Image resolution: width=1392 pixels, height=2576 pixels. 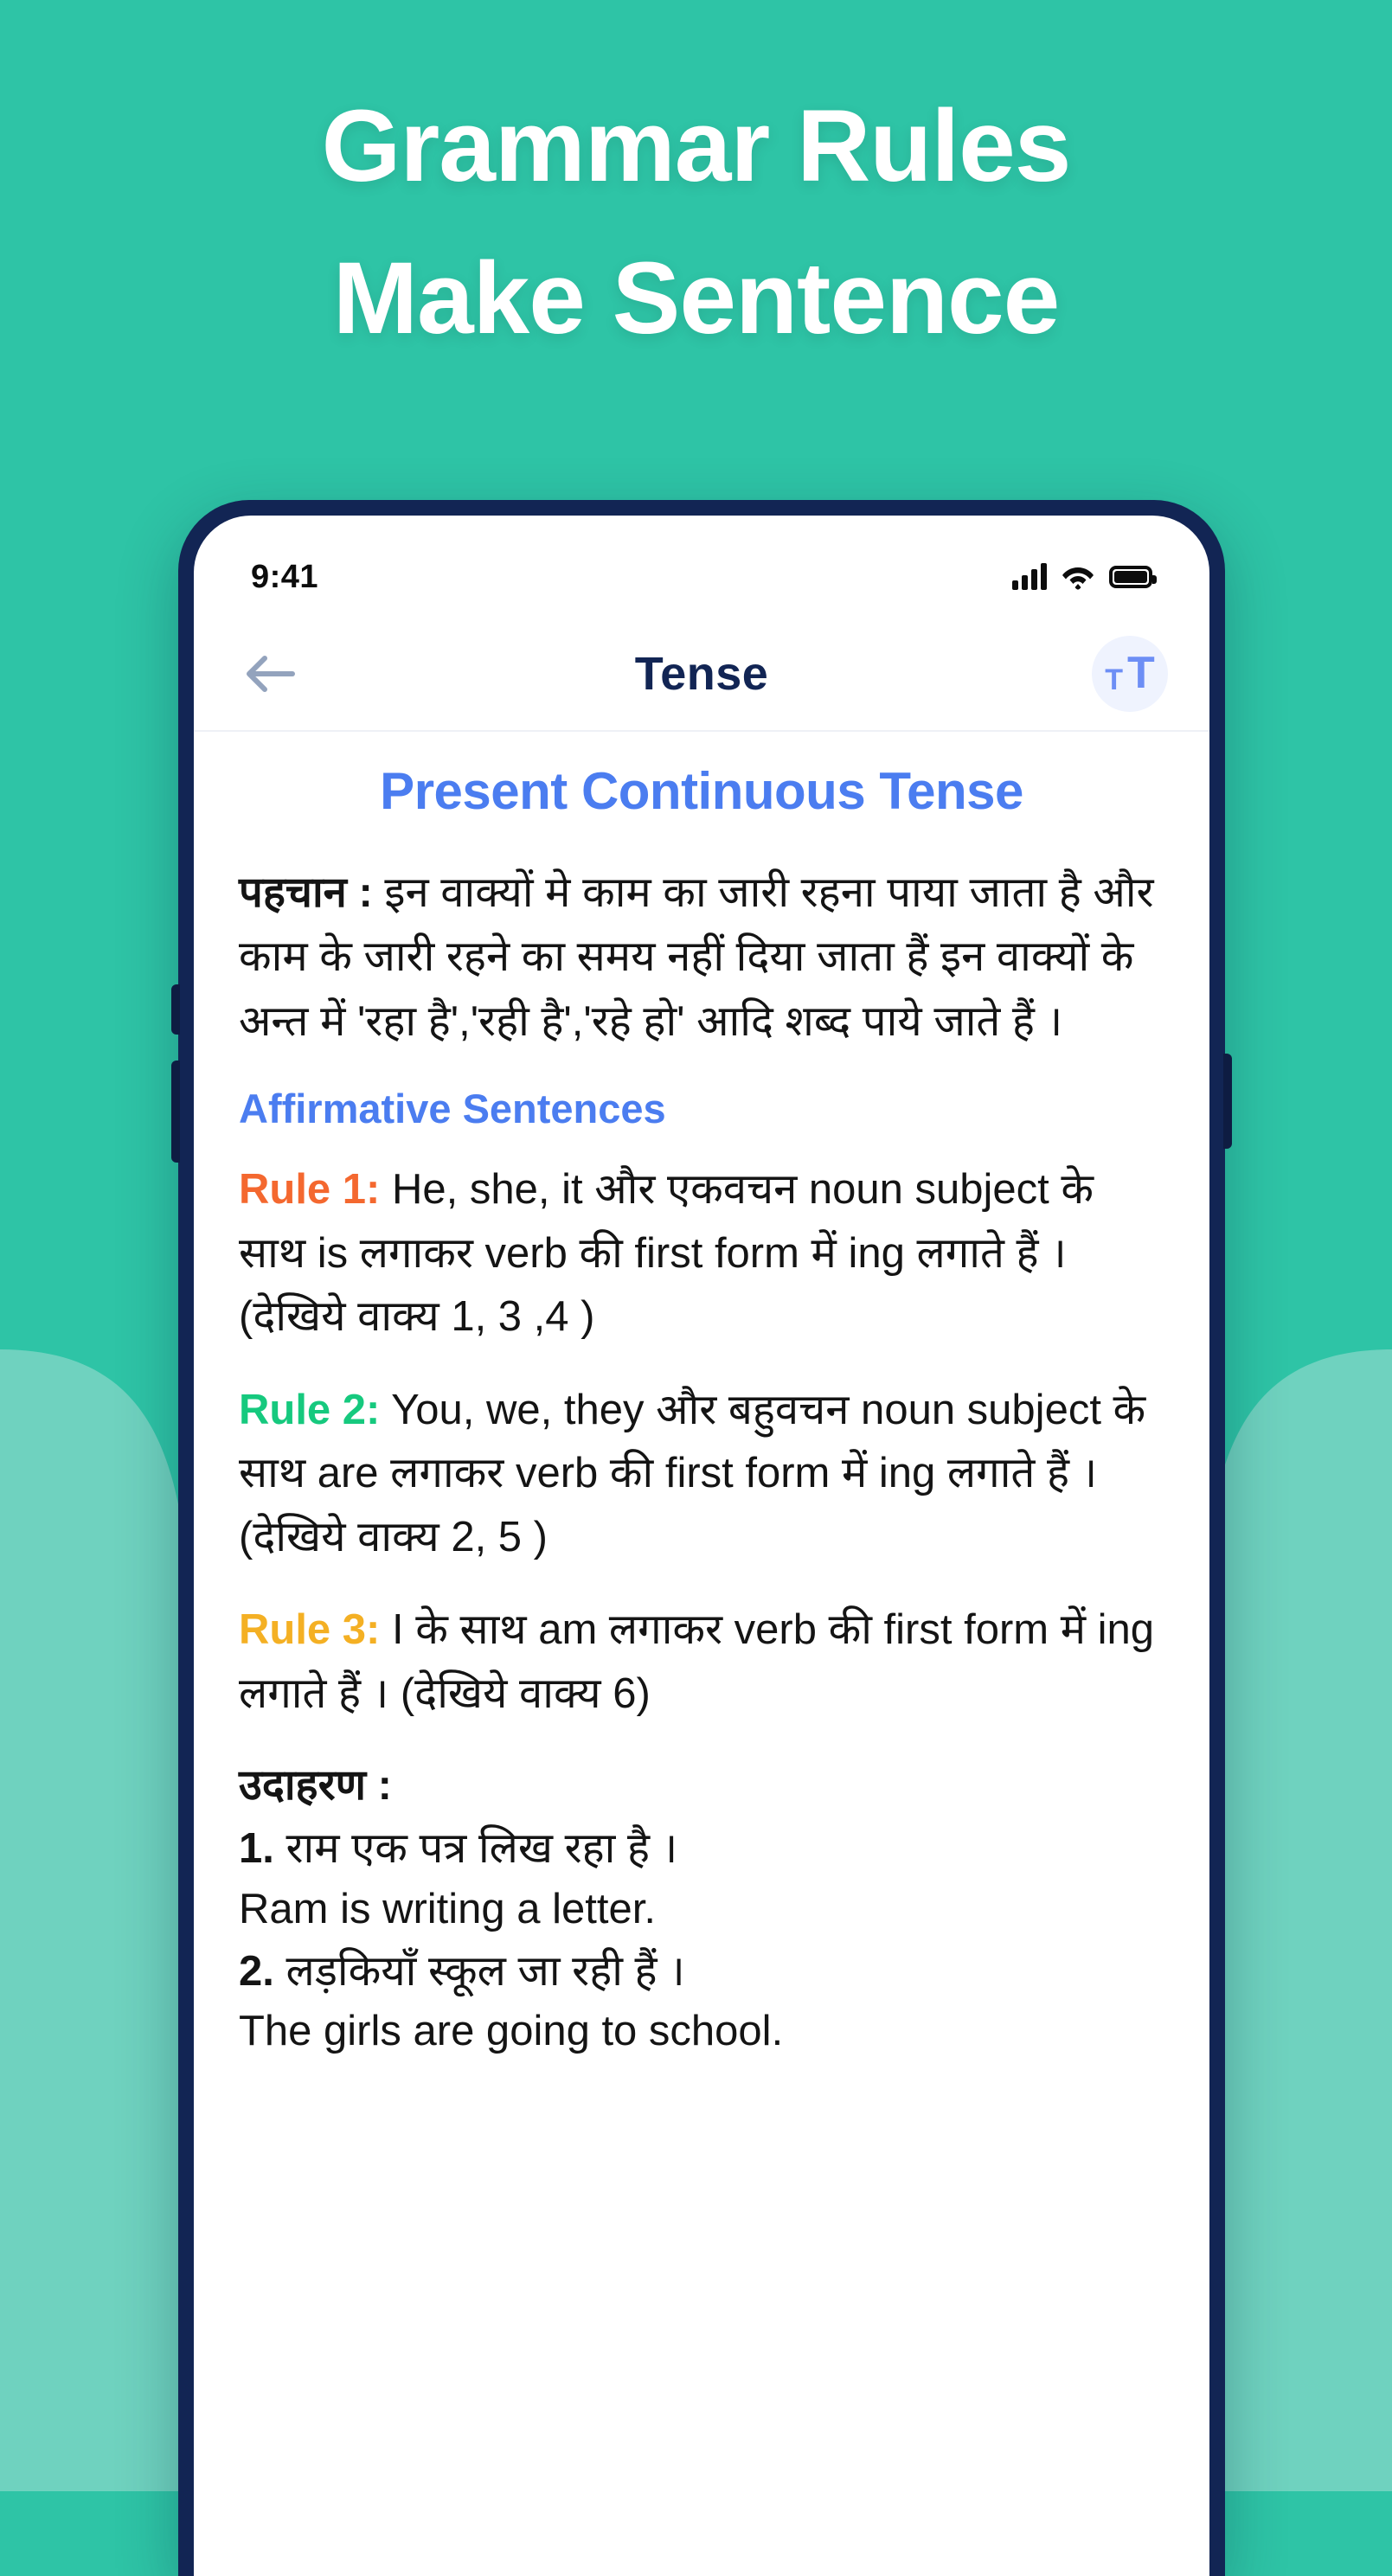 What do you see at coordinates (702, 1108) in the screenshot?
I see `section-heading-affirmative: Affirmative Sentences` at bounding box center [702, 1108].